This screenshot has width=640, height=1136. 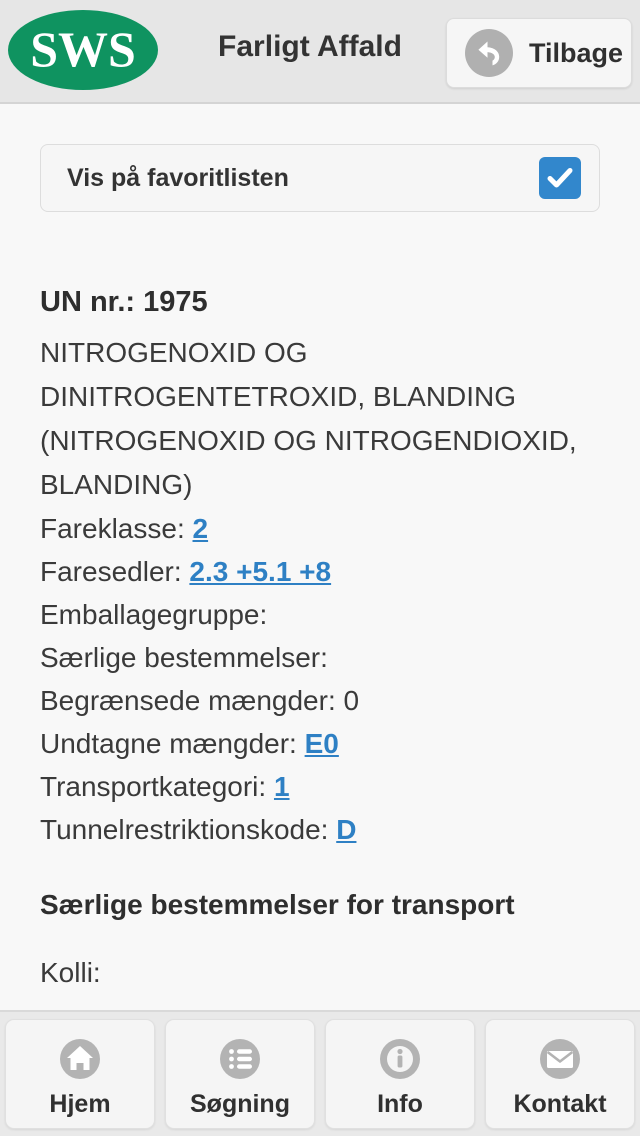 I want to click on kolli-label: Kolli:, so click(x=70, y=972).